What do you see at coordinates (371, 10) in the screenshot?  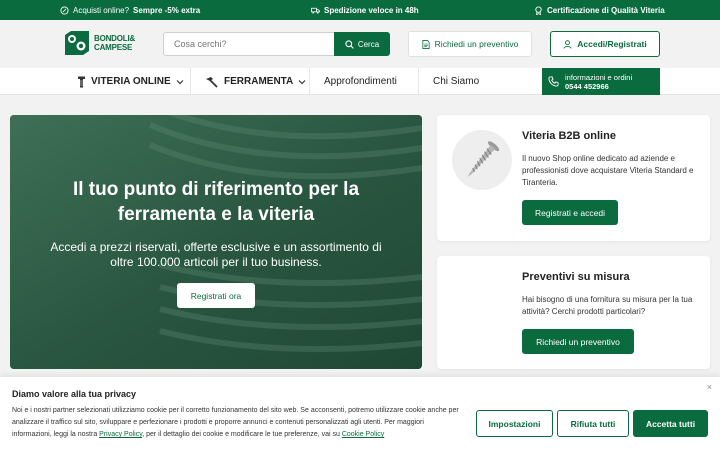 I see `shipping-text: Spedizione veloce in 48h` at bounding box center [371, 10].